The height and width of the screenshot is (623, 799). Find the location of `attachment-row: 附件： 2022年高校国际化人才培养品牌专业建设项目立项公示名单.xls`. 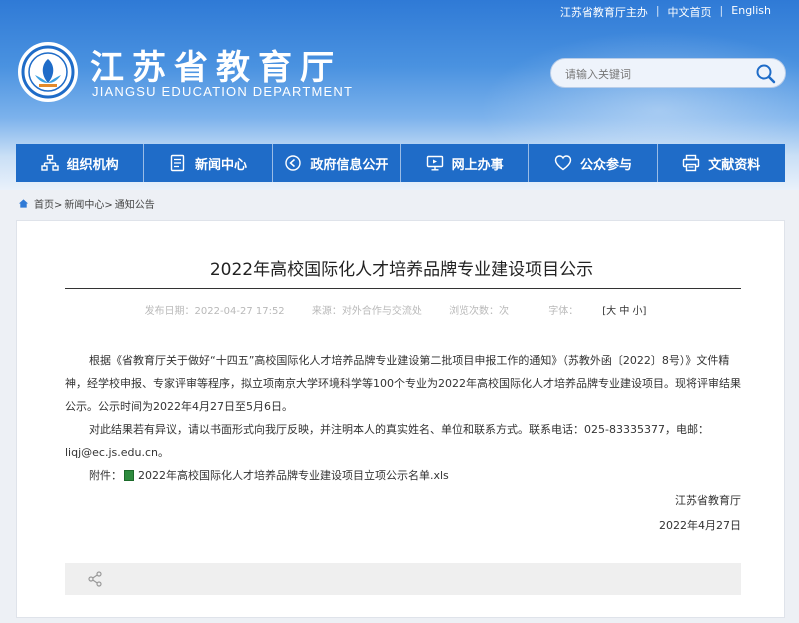

attachment-row: 附件： 2022年高校国际化人才培养品牌专业建设项目立项公示名单.xls is located at coordinates (403, 475).